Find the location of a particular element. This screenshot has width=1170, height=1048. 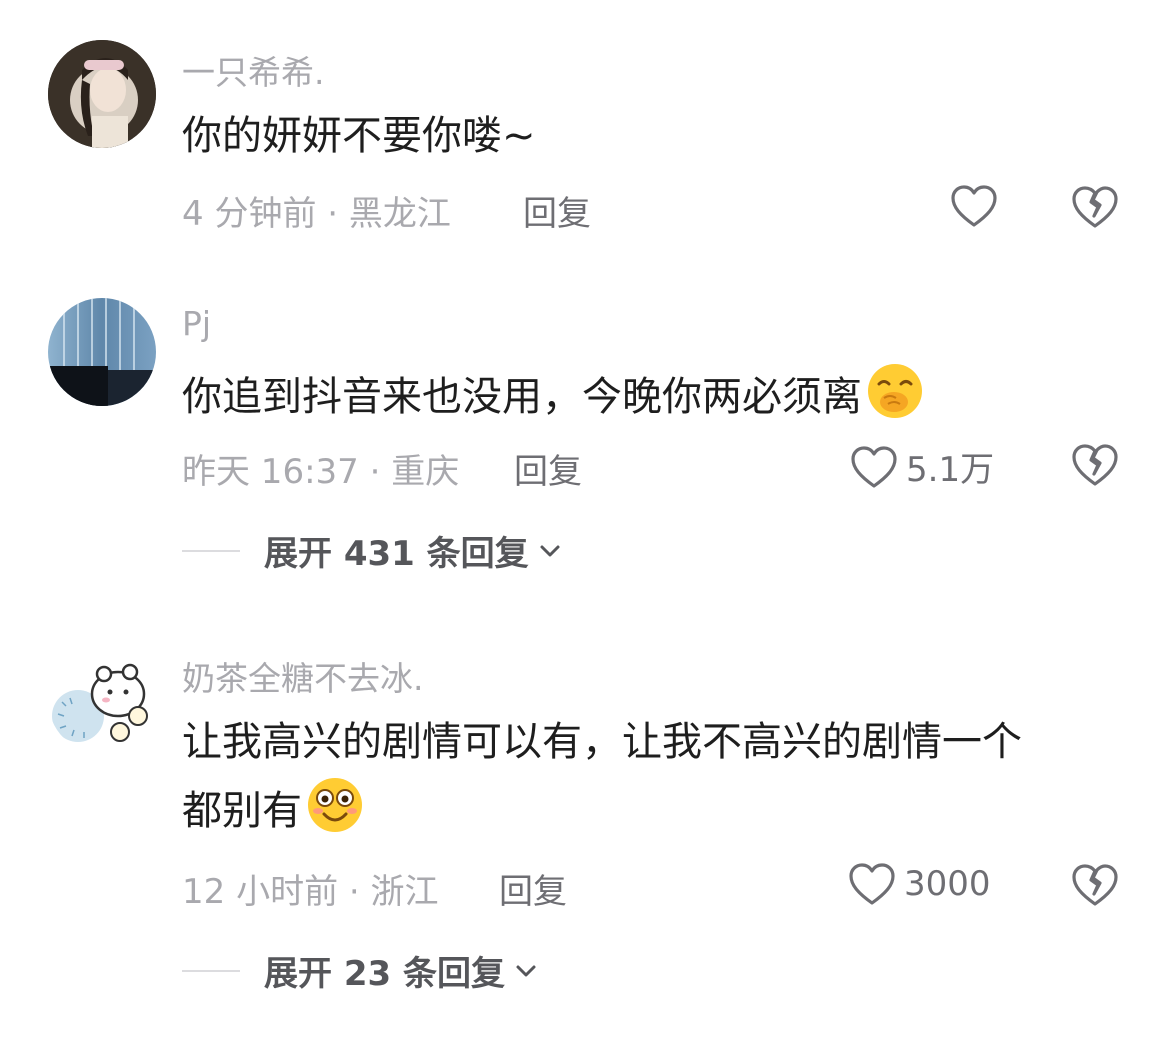

like-count: 3000 is located at coordinates (947, 884).